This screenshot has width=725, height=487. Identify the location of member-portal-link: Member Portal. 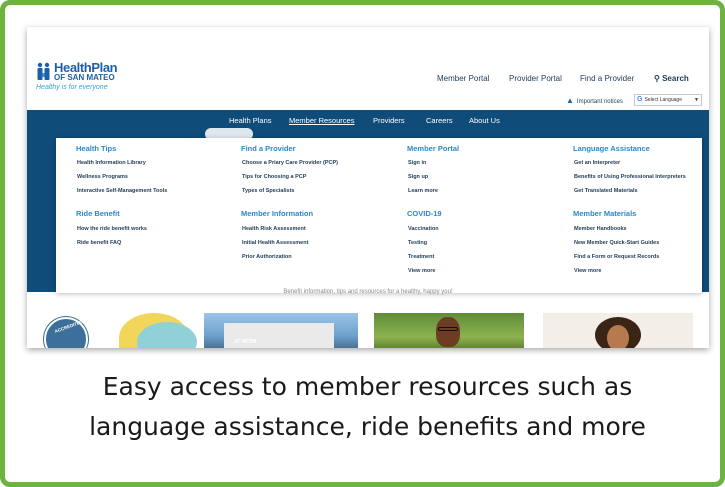
(463, 78).